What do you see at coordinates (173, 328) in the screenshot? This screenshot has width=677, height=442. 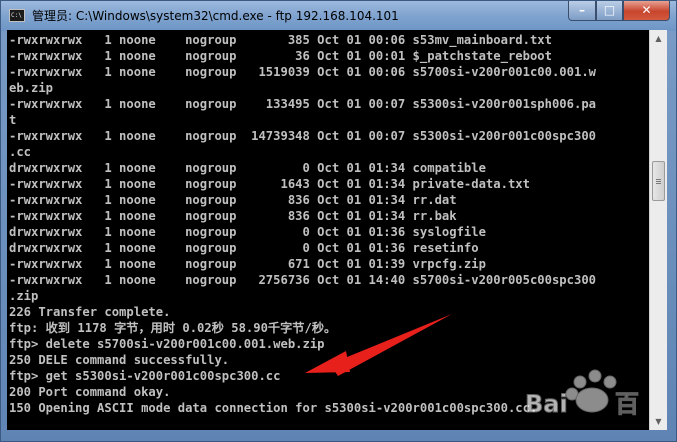 I see `console-line: ftp: 收到 1178 字节，用时 0.02秒 58.90千字节/秒。` at bounding box center [173, 328].